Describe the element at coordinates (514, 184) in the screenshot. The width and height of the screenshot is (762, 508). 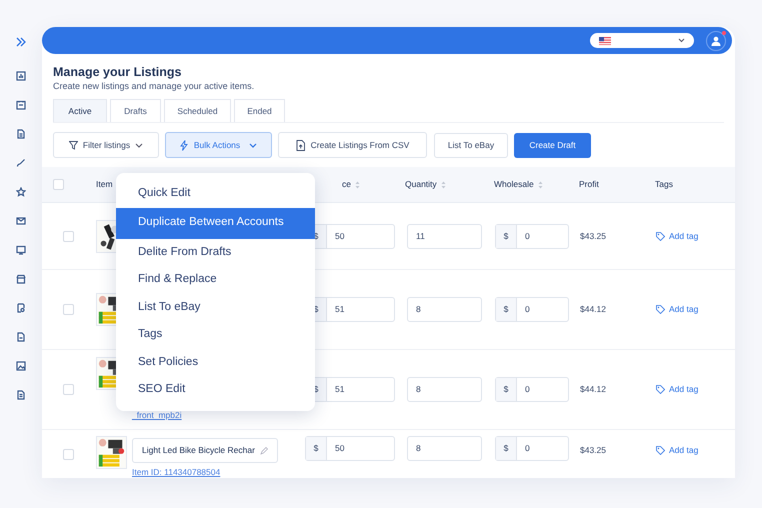
I see `column-label: Wholesale` at that location.